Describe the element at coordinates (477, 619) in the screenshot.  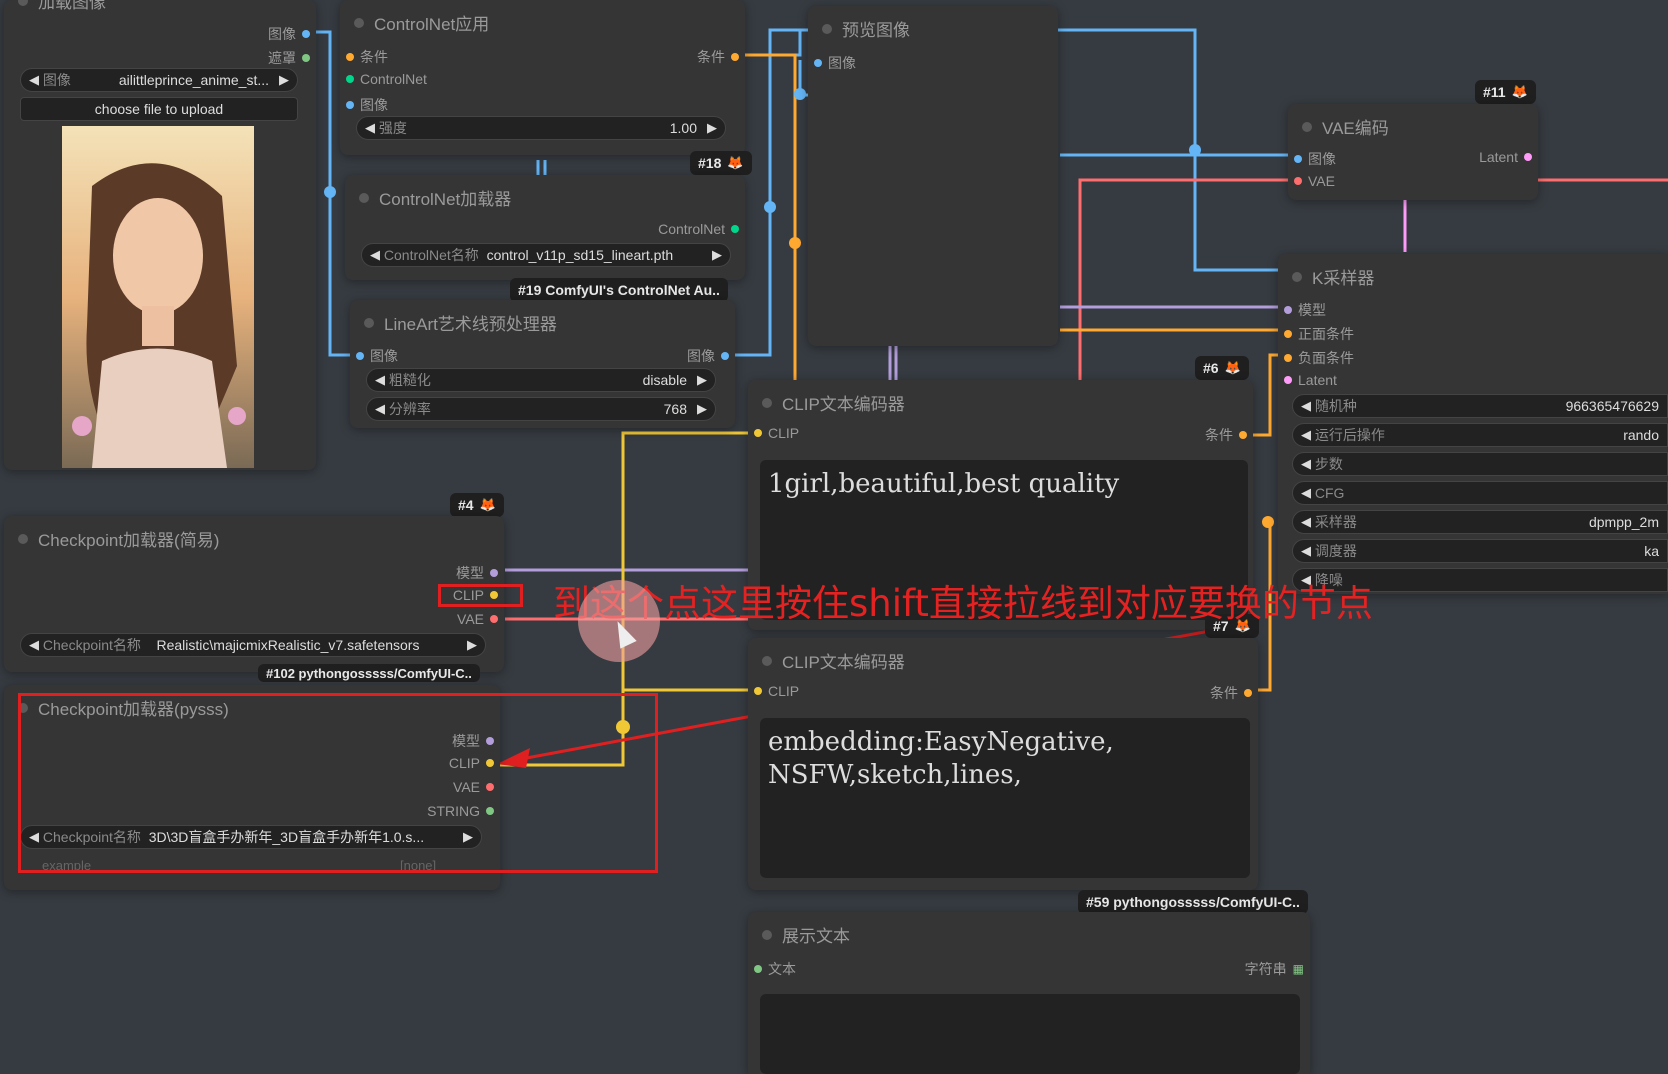
I see `ckpt-simple-out-vae: VAE` at that location.